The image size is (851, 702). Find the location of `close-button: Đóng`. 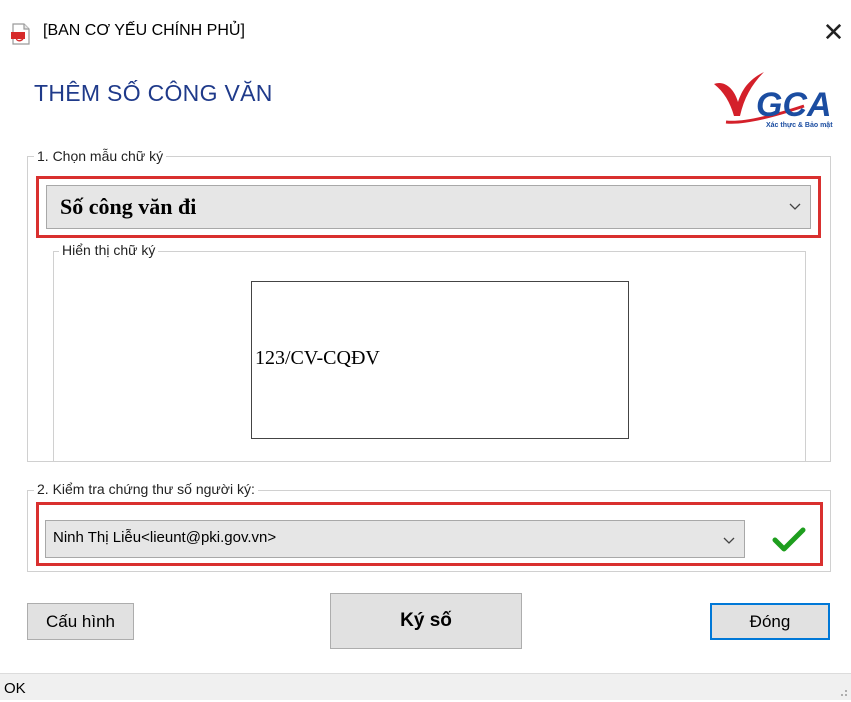

close-button: Đóng is located at coordinates (770, 621).